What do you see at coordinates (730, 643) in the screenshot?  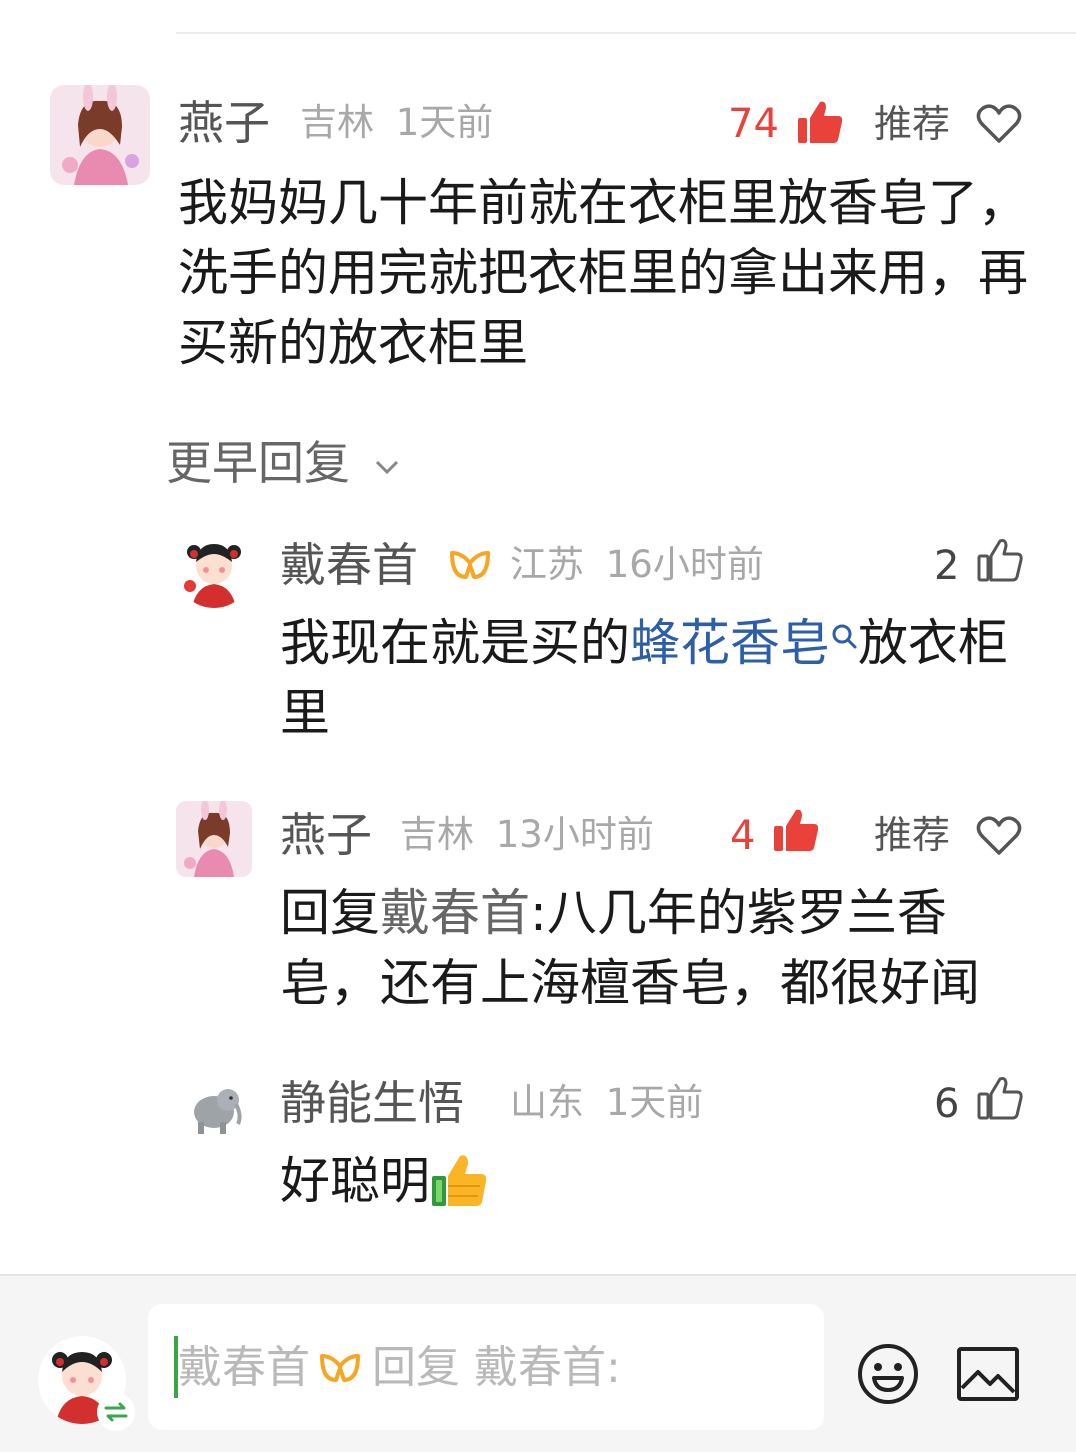 I see `search-link: 蜂花香皂` at bounding box center [730, 643].